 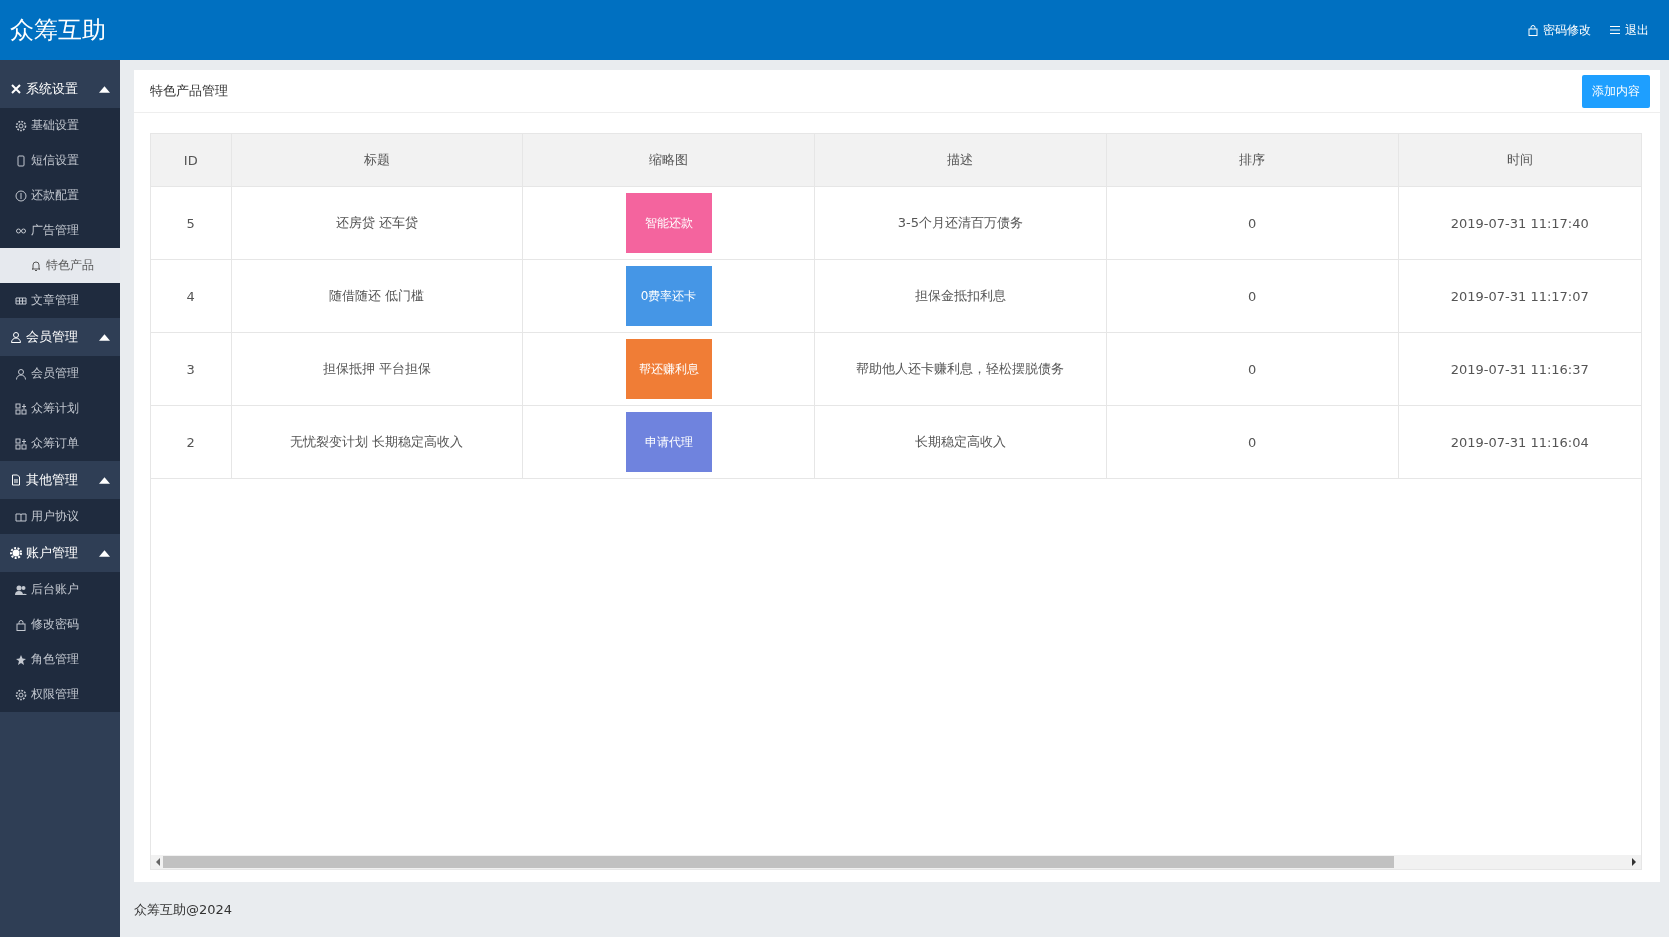 What do you see at coordinates (668, 442) in the screenshot?
I see `thumbnail-image: 申请代理` at bounding box center [668, 442].